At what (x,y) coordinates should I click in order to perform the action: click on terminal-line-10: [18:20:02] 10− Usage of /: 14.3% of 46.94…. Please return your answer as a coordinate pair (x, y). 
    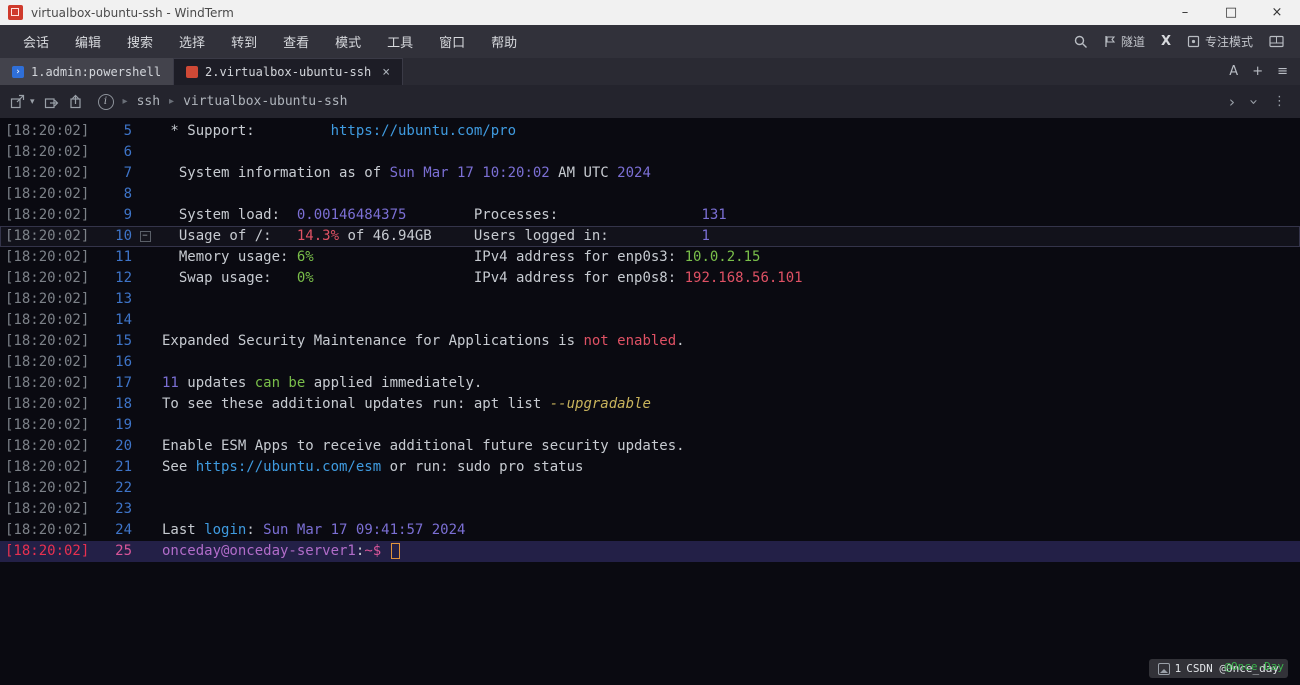
    Looking at the image, I should click on (650, 236).